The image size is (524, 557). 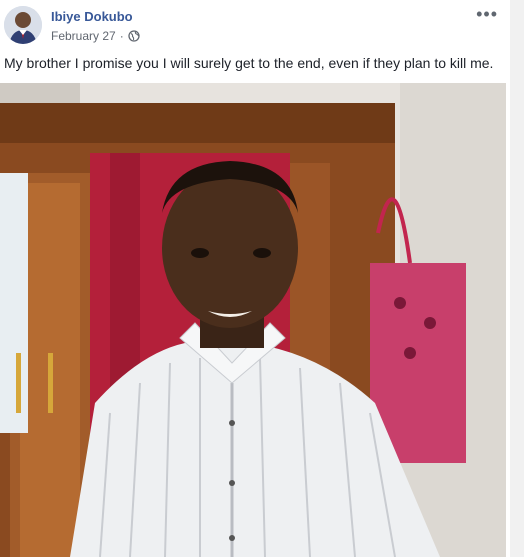 What do you see at coordinates (92, 16) in the screenshot?
I see `author-name-link: Ibiye Dokubo` at bounding box center [92, 16].